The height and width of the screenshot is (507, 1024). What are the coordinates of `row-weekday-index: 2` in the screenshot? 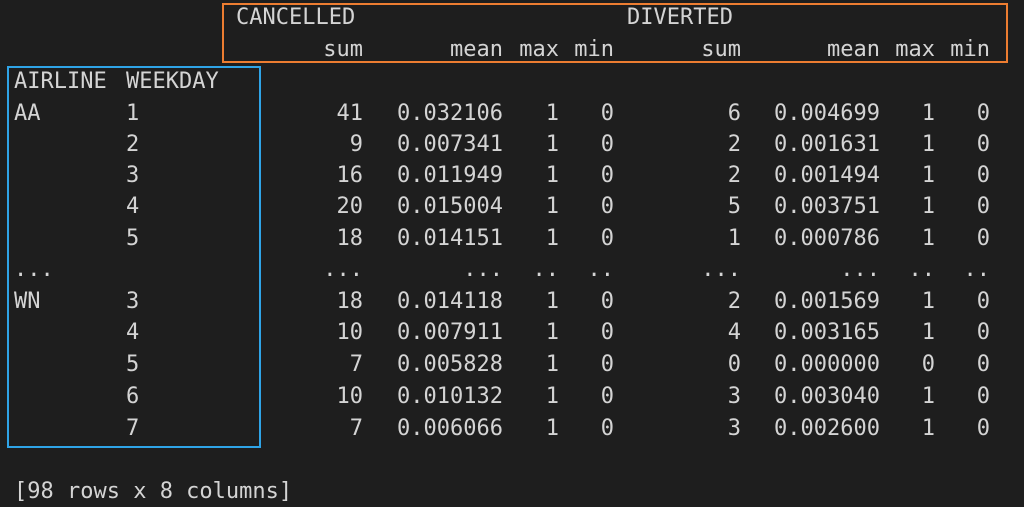 It's located at (133, 144).